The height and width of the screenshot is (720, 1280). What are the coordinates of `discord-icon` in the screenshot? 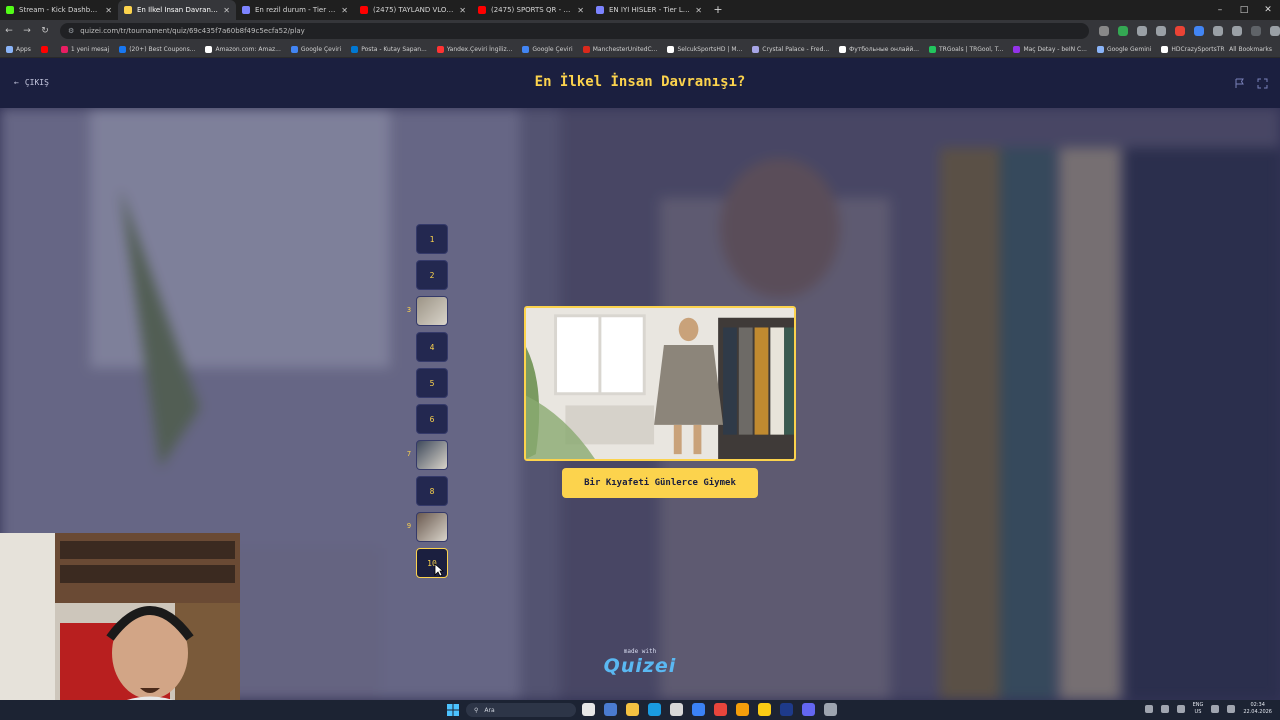 It's located at (808, 709).